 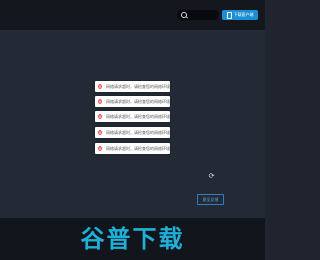 What do you see at coordinates (132, 15) in the screenshot?
I see `header: 下载客户端` at bounding box center [132, 15].